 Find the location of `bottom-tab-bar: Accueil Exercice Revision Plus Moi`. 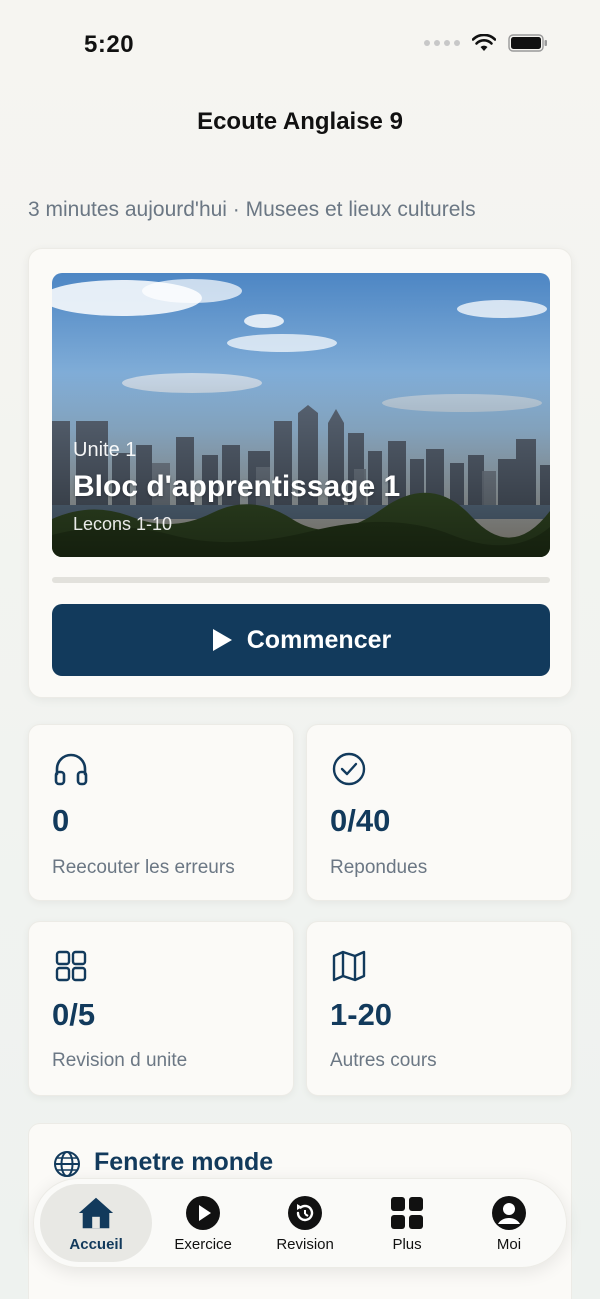

bottom-tab-bar: Accueil Exercice Revision Plus Moi is located at coordinates (300, 1223).